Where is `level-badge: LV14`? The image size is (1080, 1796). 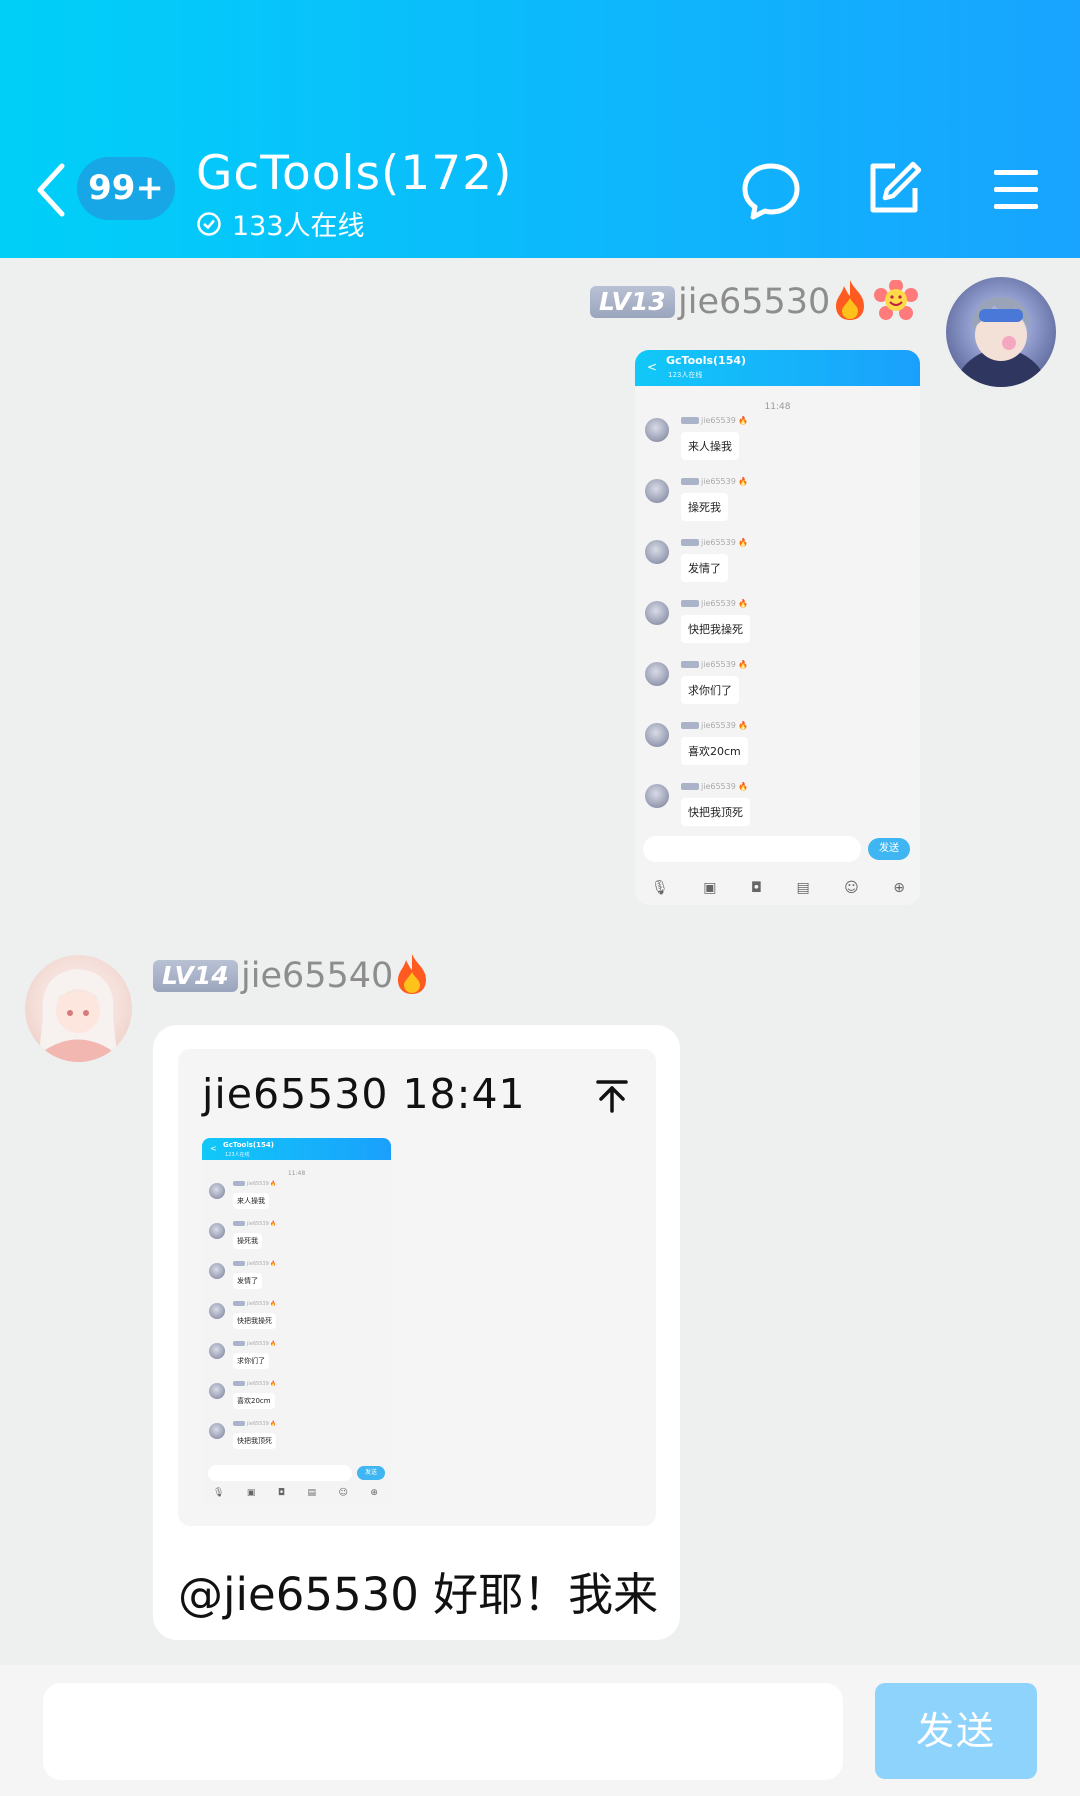 level-badge: LV14 is located at coordinates (195, 976).